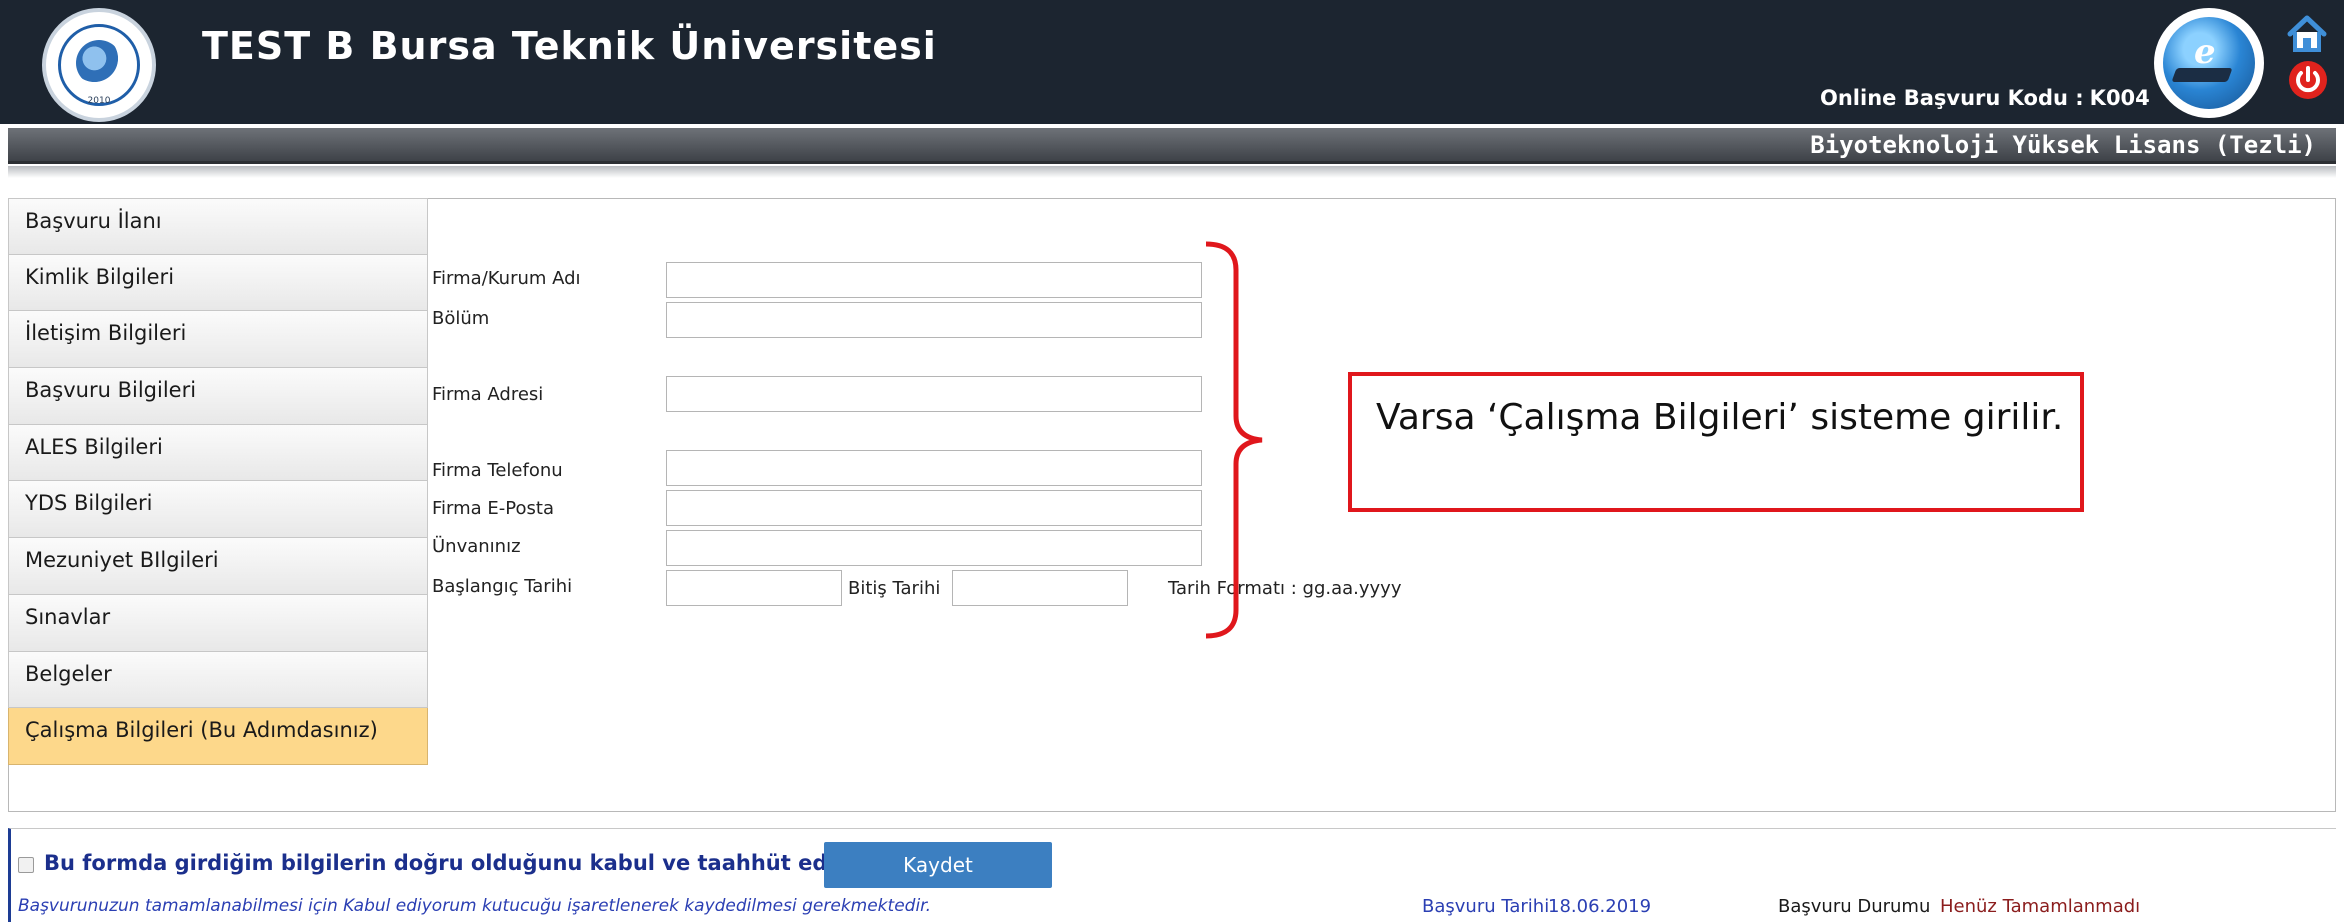 This screenshot has height=922, width=2344. What do you see at coordinates (1486, 906) in the screenshot?
I see `application-date-label: Başvuru Tarihi` at bounding box center [1486, 906].